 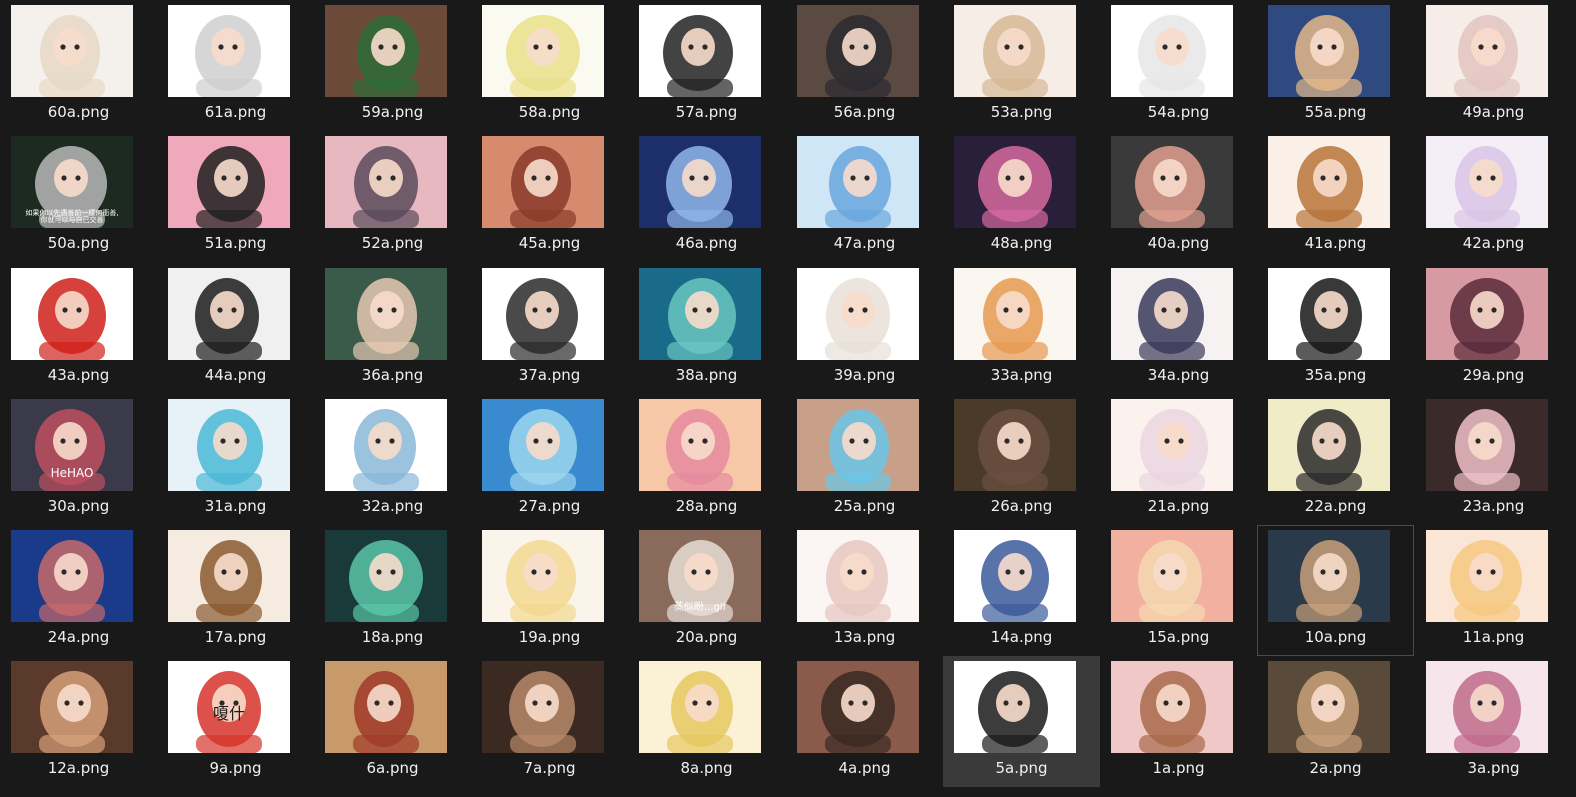 I want to click on file-item: 42a.png, so click(x=1493, y=196).